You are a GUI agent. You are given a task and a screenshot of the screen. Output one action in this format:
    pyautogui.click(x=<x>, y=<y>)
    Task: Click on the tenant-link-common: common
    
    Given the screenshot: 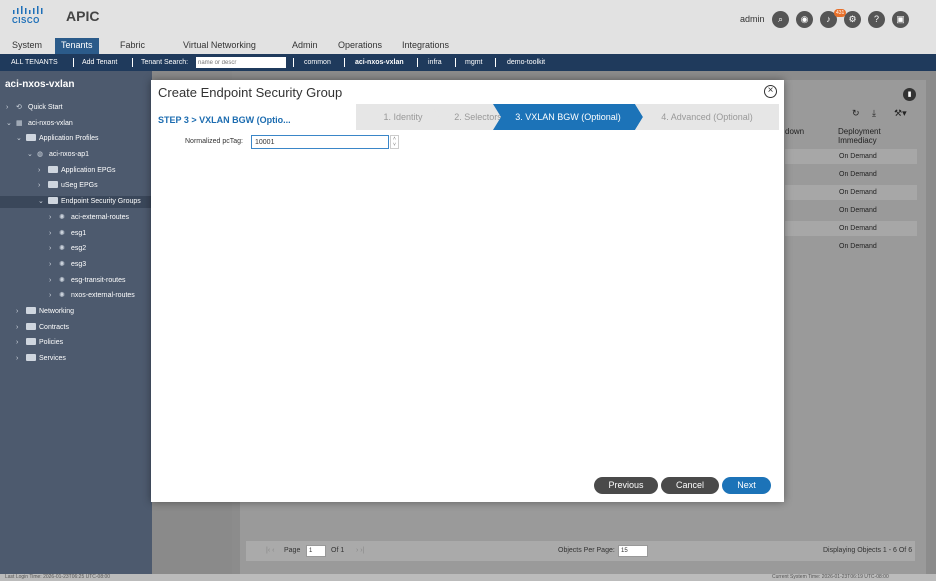 What is the action you would take?
    pyautogui.click(x=317, y=62)
    